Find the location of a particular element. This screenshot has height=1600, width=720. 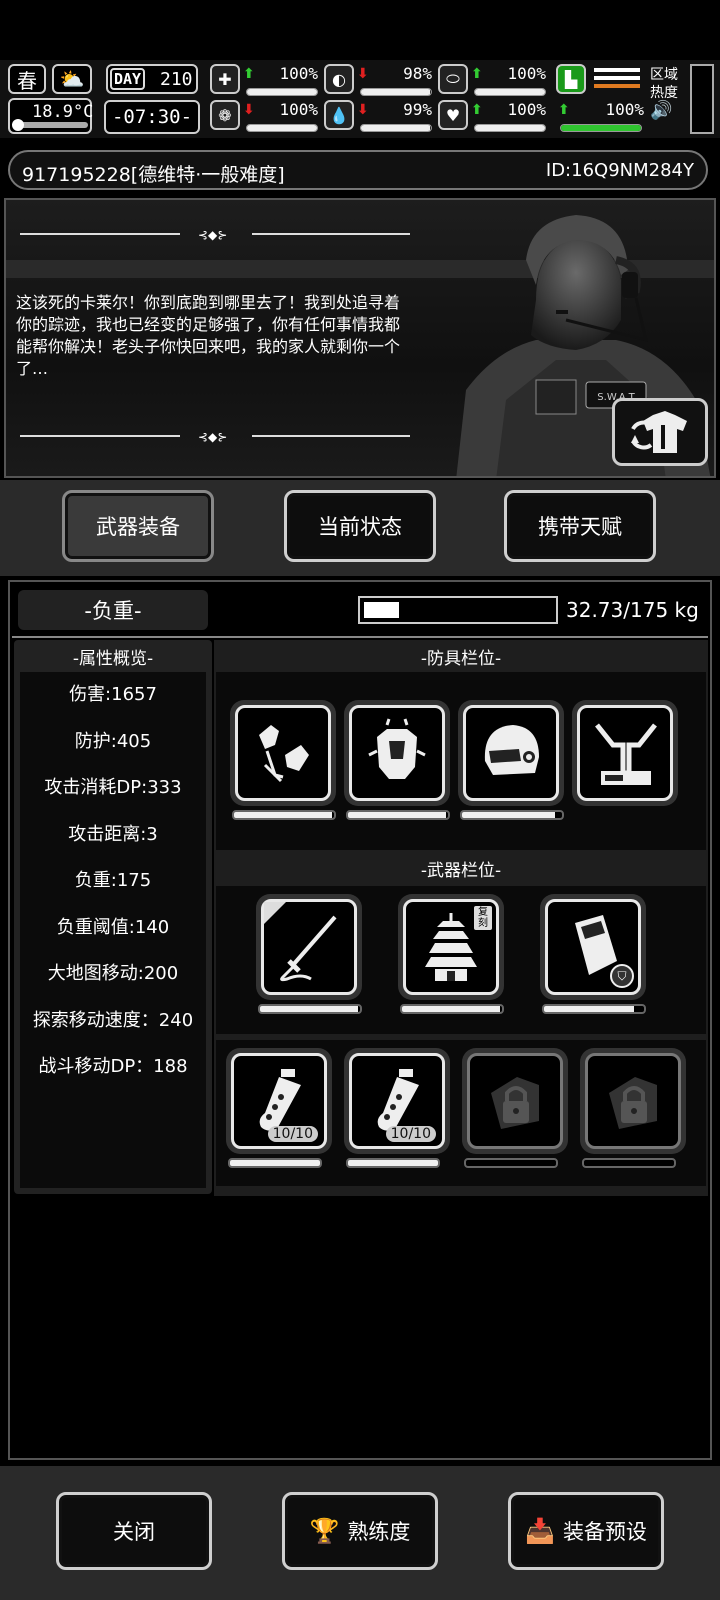

trophy-icon: 🏆 is located at coordinates (324, 1531).